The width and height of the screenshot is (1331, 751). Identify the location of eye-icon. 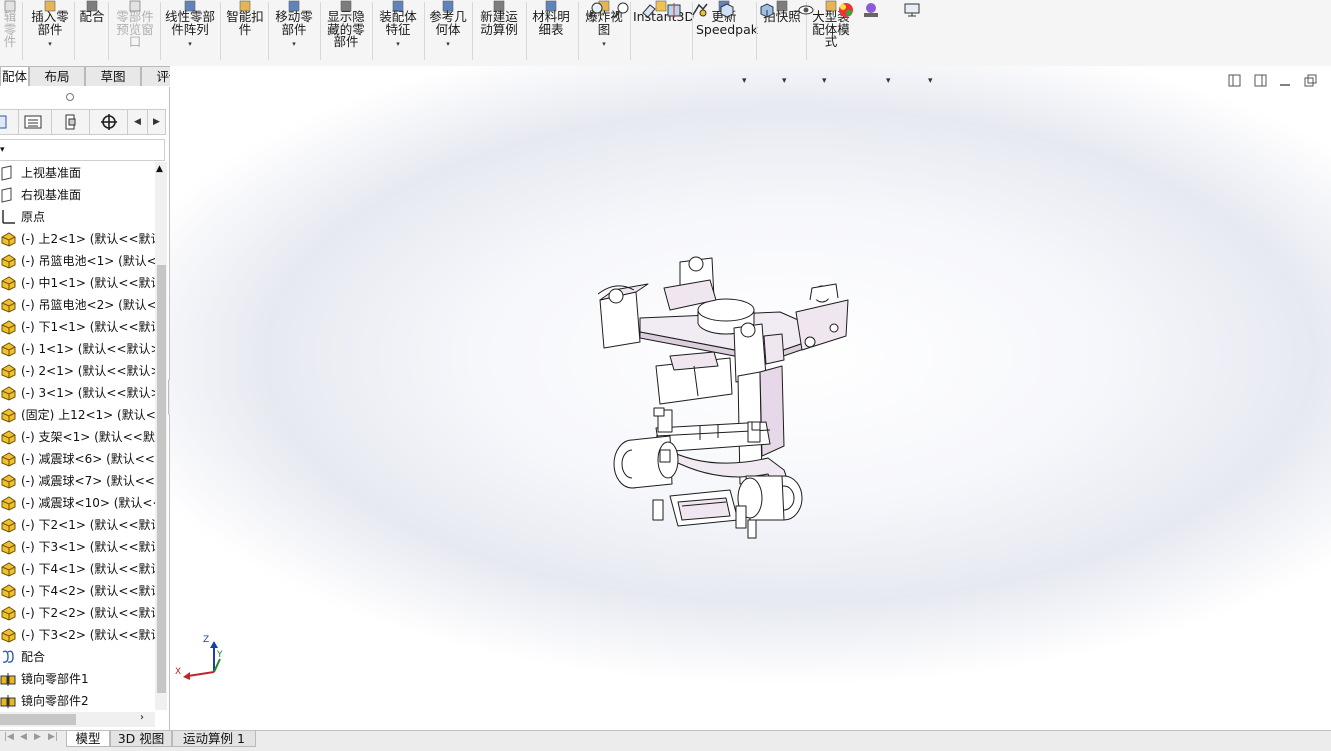
(806, 10).